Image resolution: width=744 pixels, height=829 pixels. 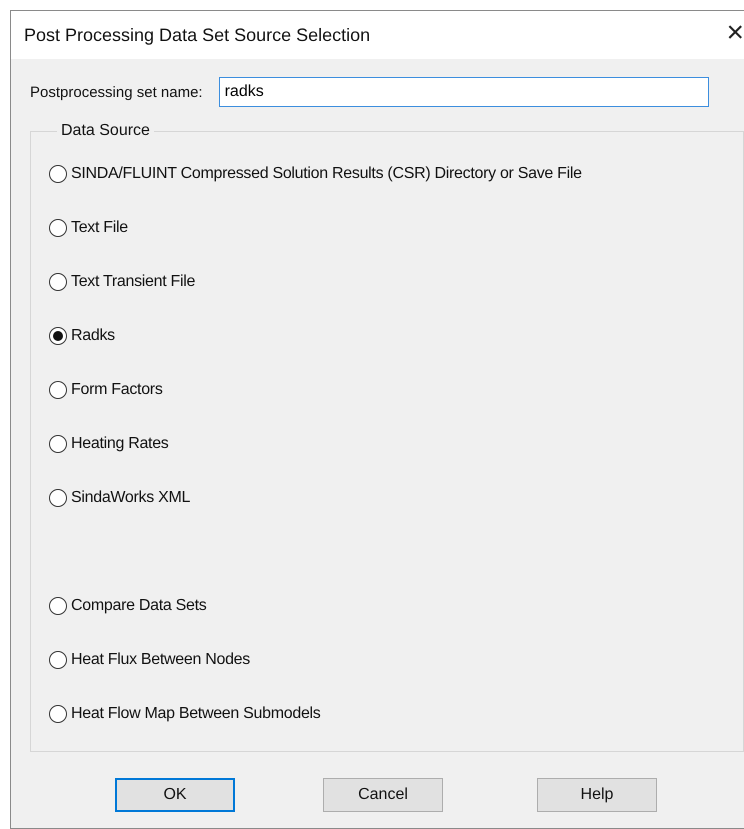 What do you see at coordinates (138, 606) in the screenshot?
I see `option-label: Compare Data Sets` at bounding box center [138, 606].